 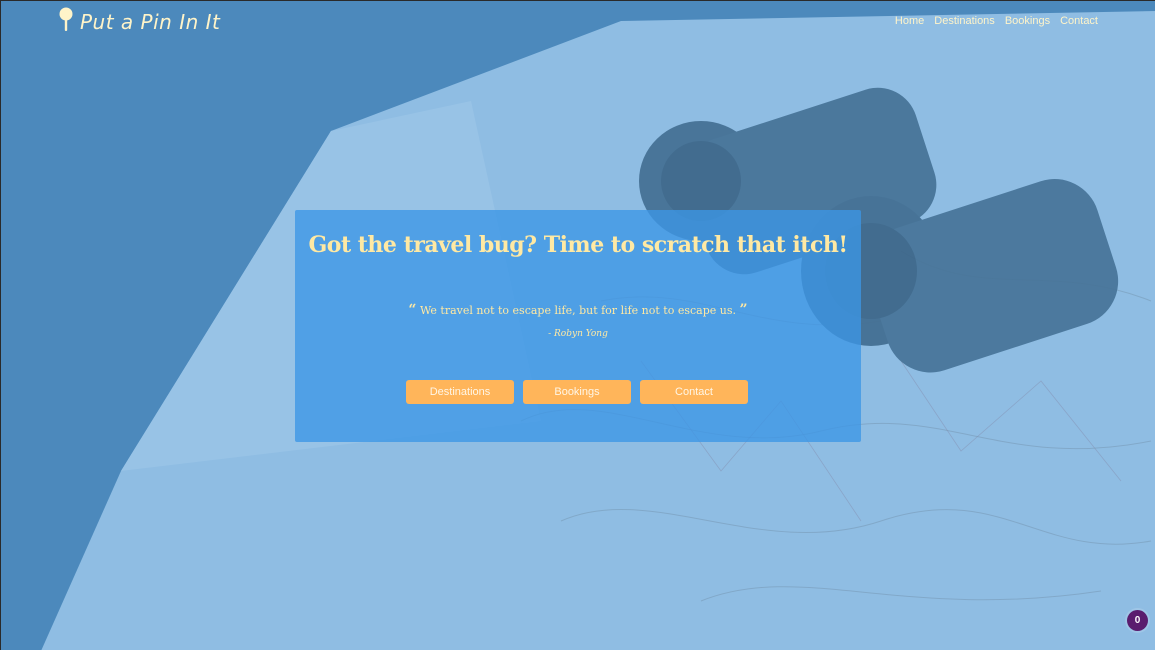 I want to click on quote-open-mark: “, so click(x=412, y=310).